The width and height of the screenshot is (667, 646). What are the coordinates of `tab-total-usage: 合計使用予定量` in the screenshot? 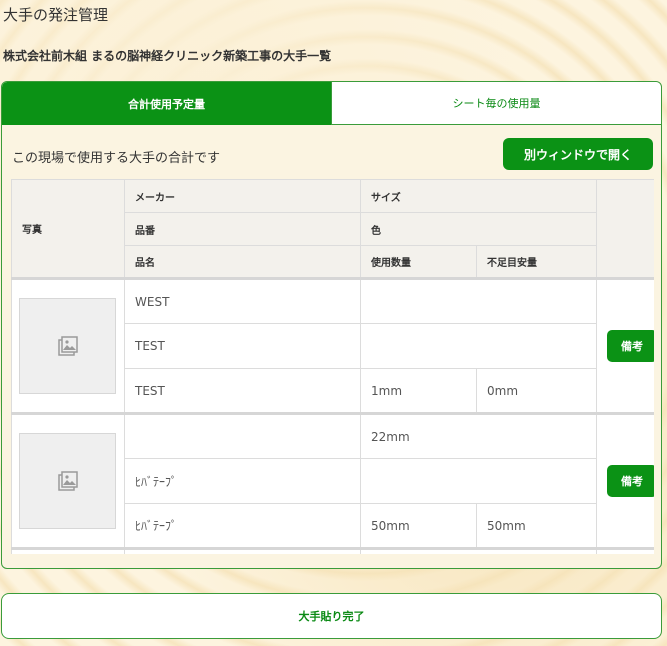 It's located at (166, 103).